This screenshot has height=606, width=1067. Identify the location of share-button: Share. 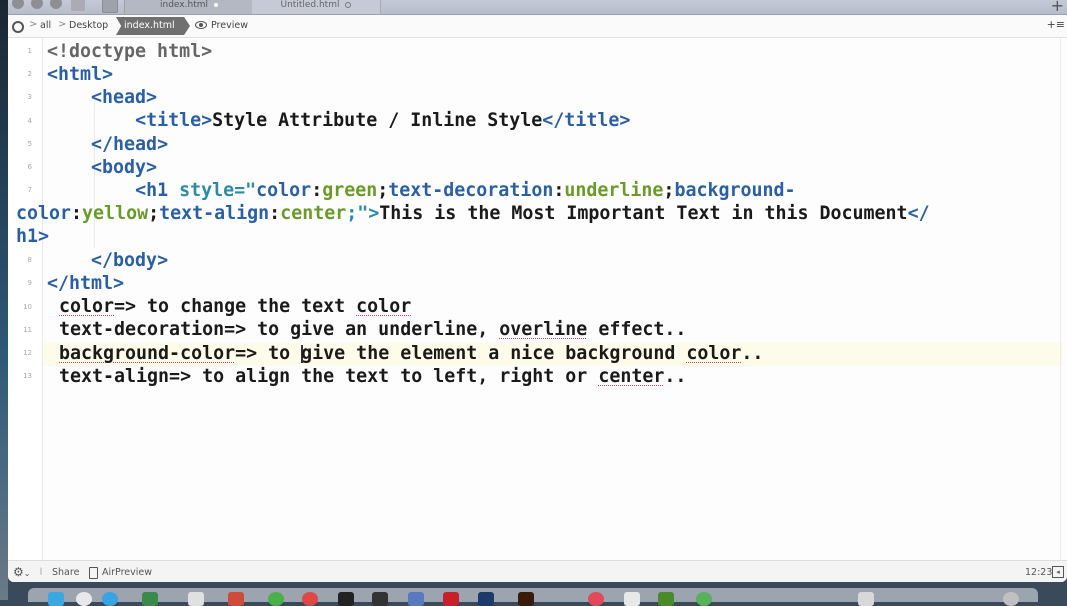
(65, 572).